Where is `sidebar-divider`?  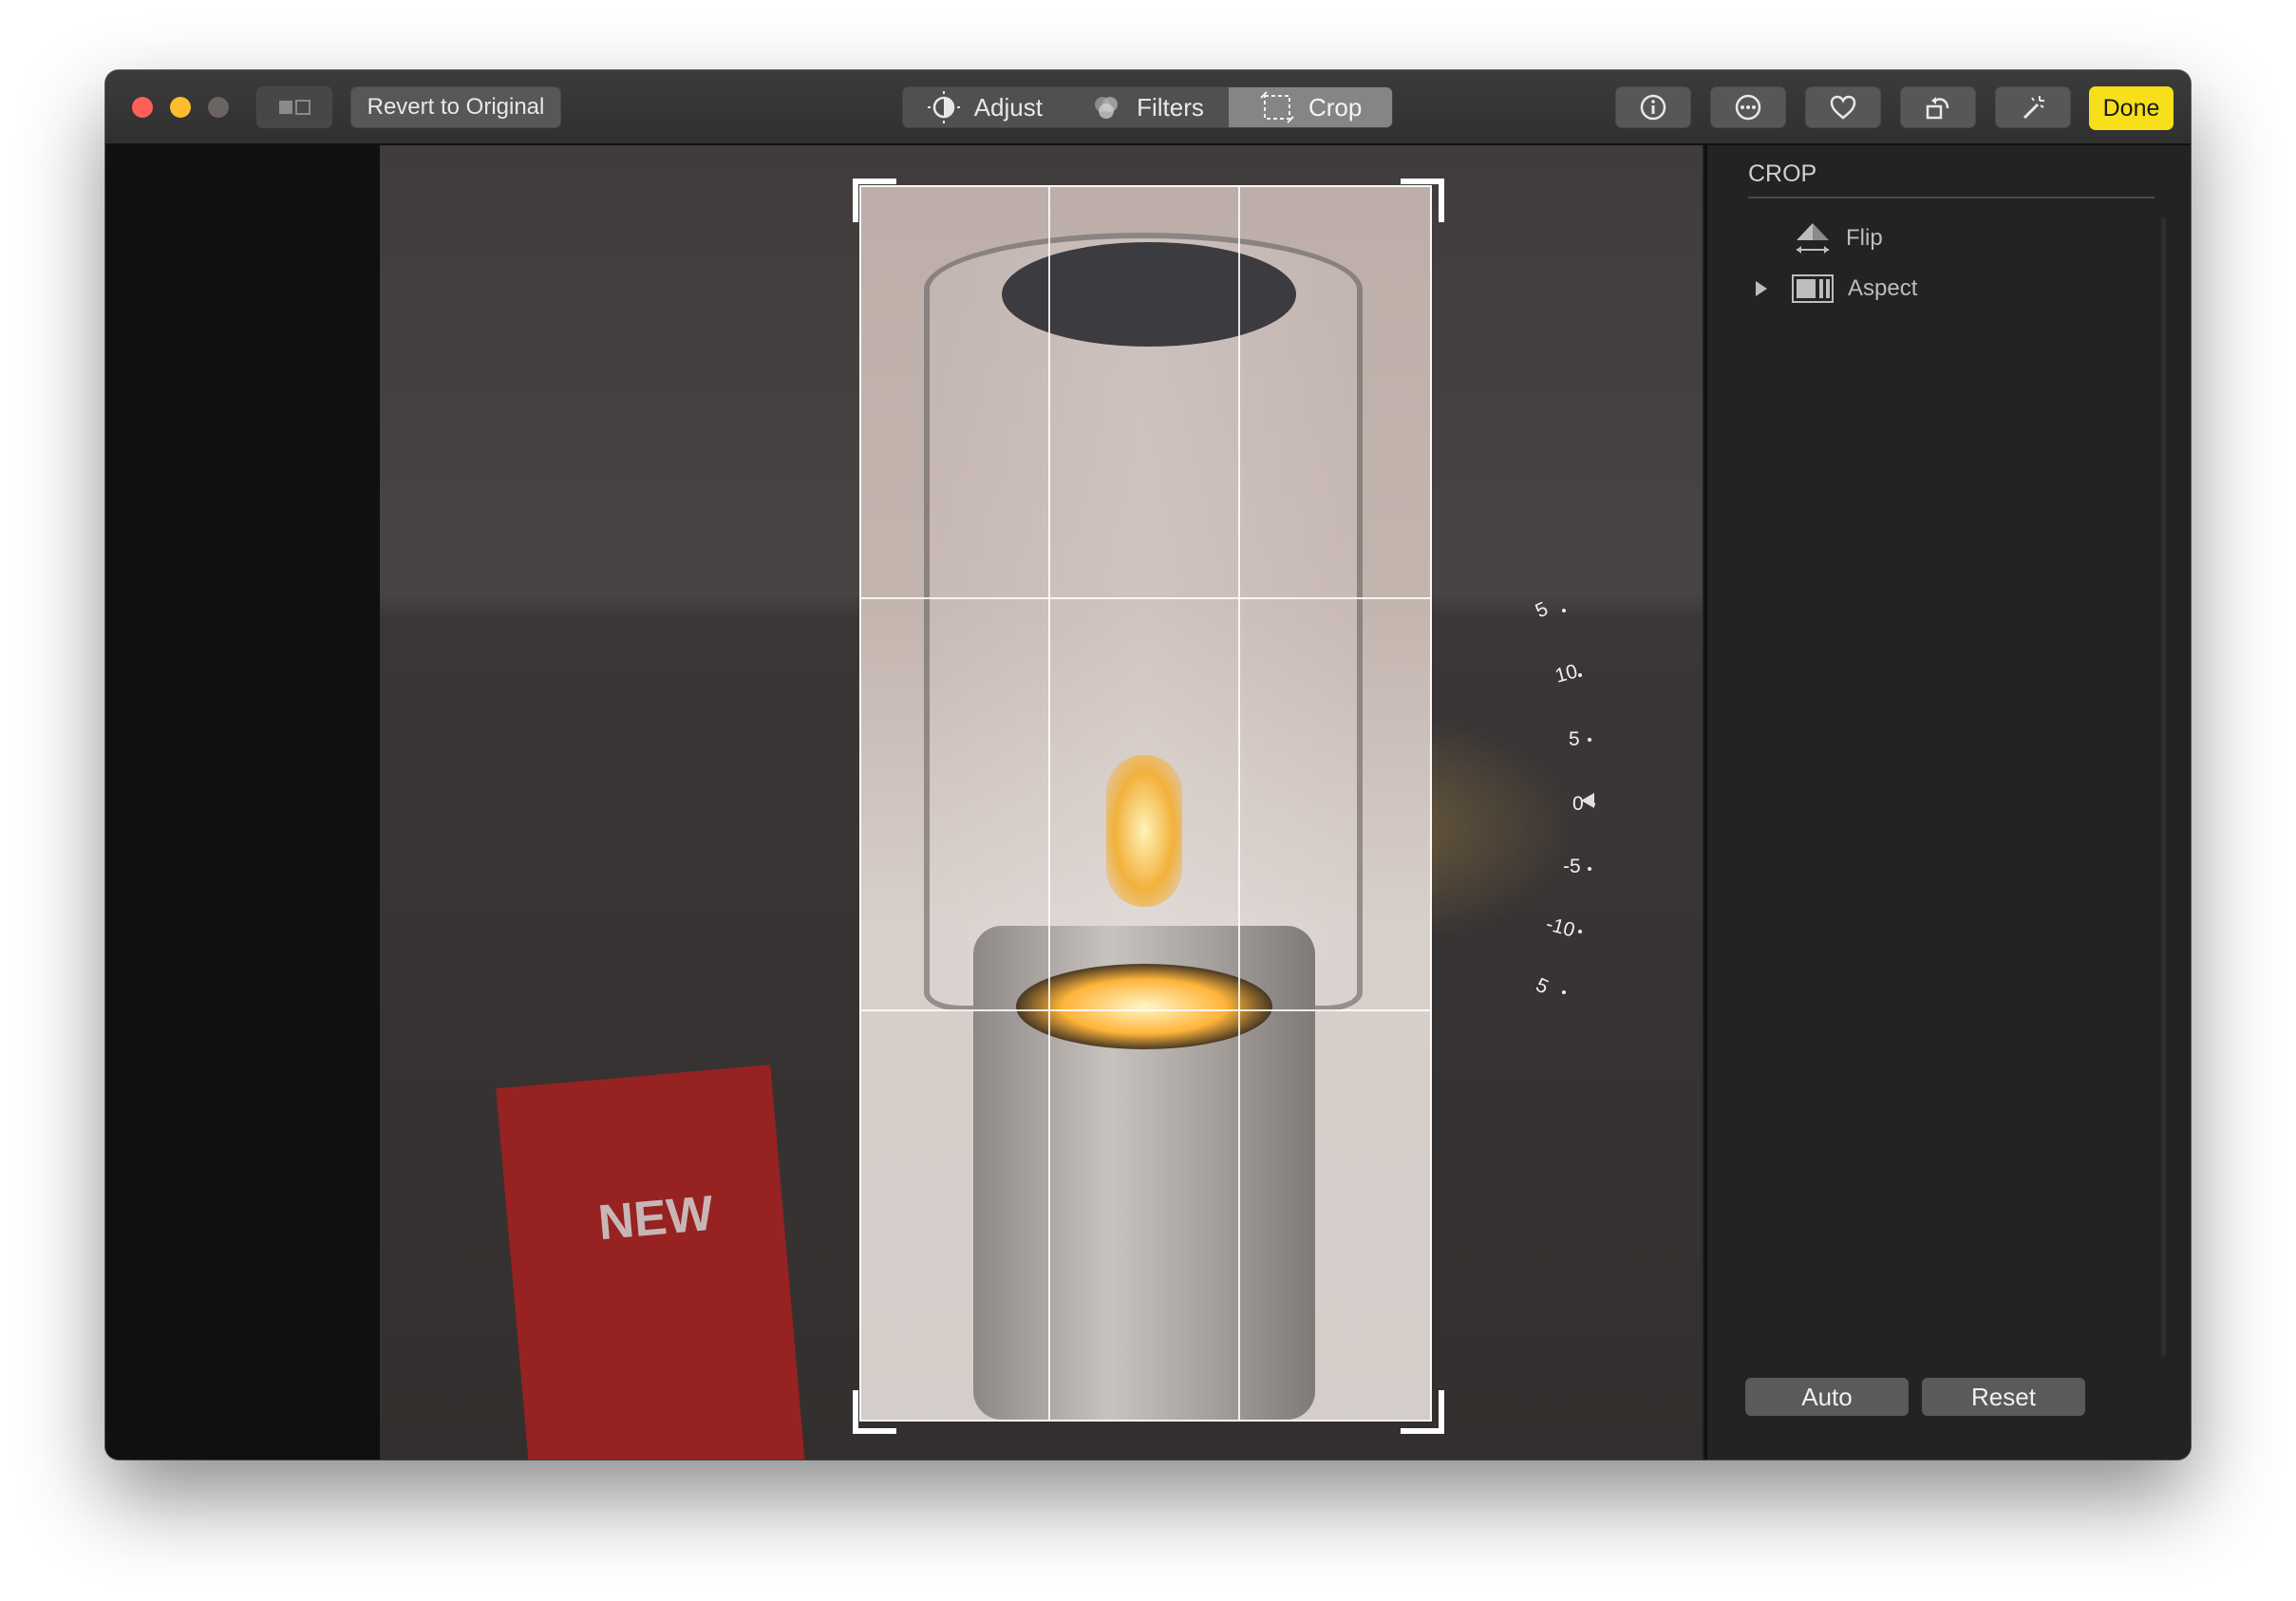
sidebar-divider is located at coordinates (1951, 197).